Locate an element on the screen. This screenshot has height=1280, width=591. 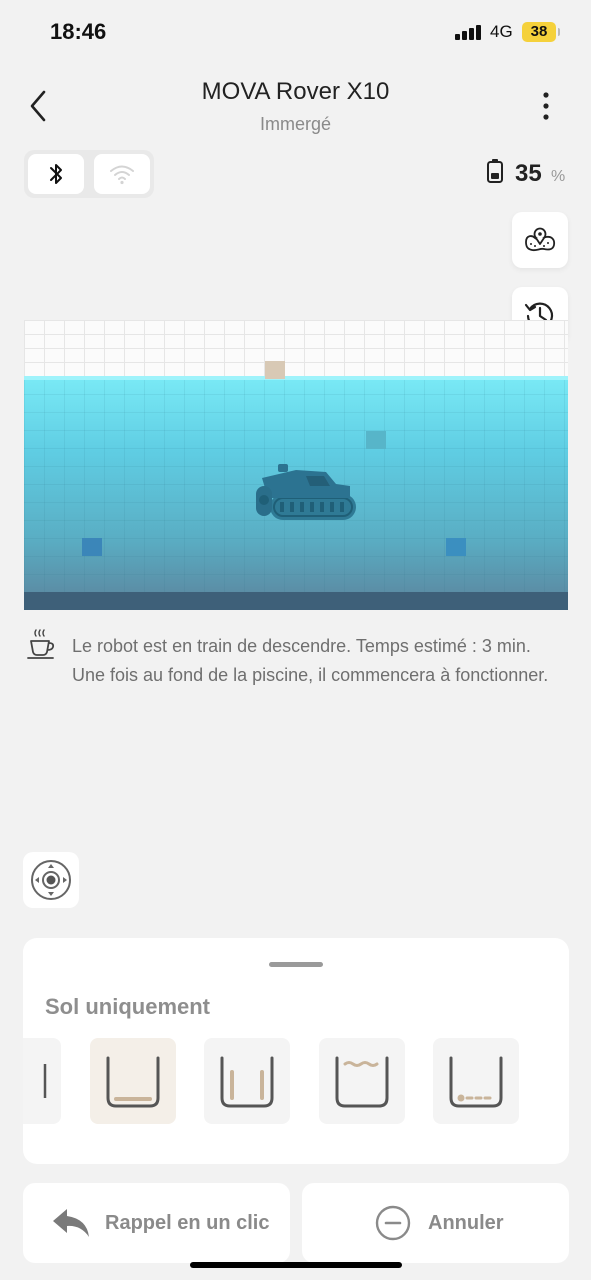
battery-icon is located at coordinates (495, 171).